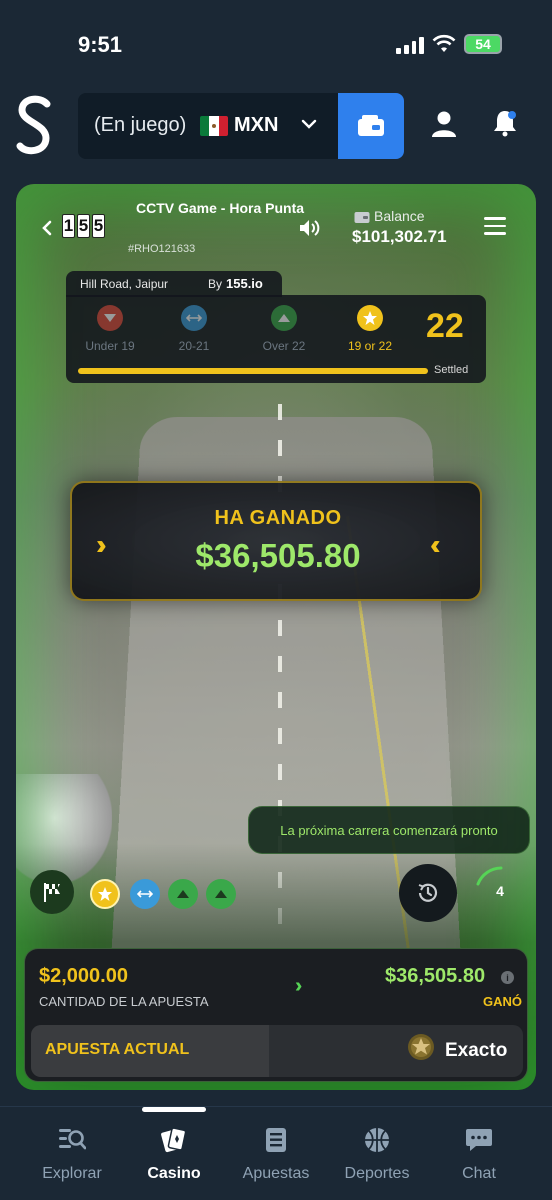 The height and width of the screenshot is (1200, 552). I want to click on race-flag-button, so click(52, 892).